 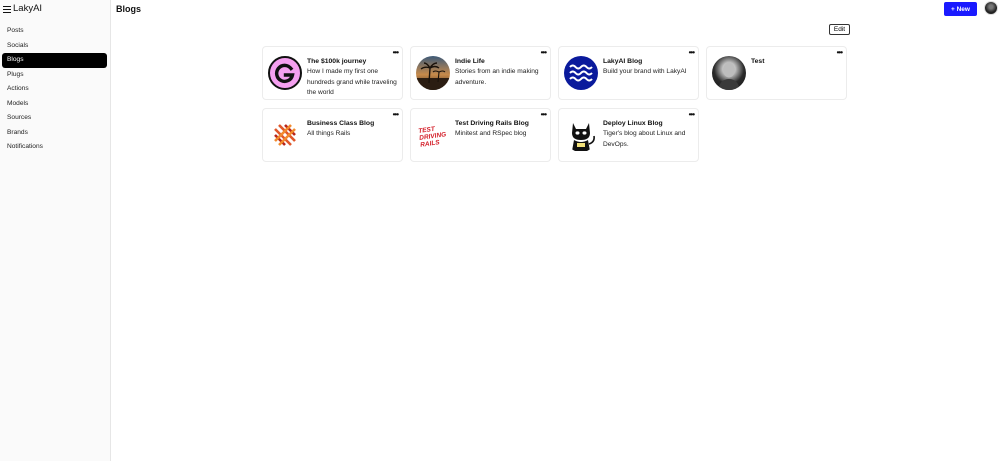 I want to click on sidebar-item-plugs: Plugs, so click(x=54, y=75).